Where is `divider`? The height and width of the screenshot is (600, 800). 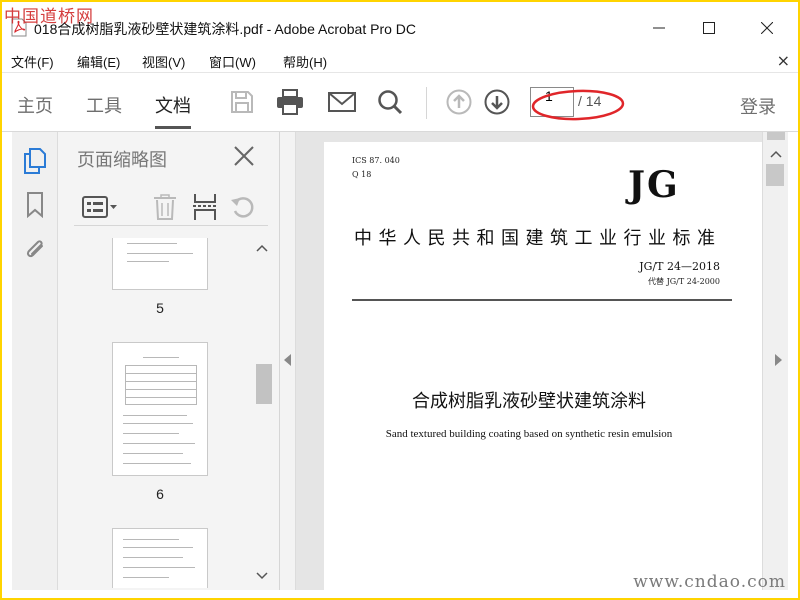
divider is located at coordinates (542, 300).